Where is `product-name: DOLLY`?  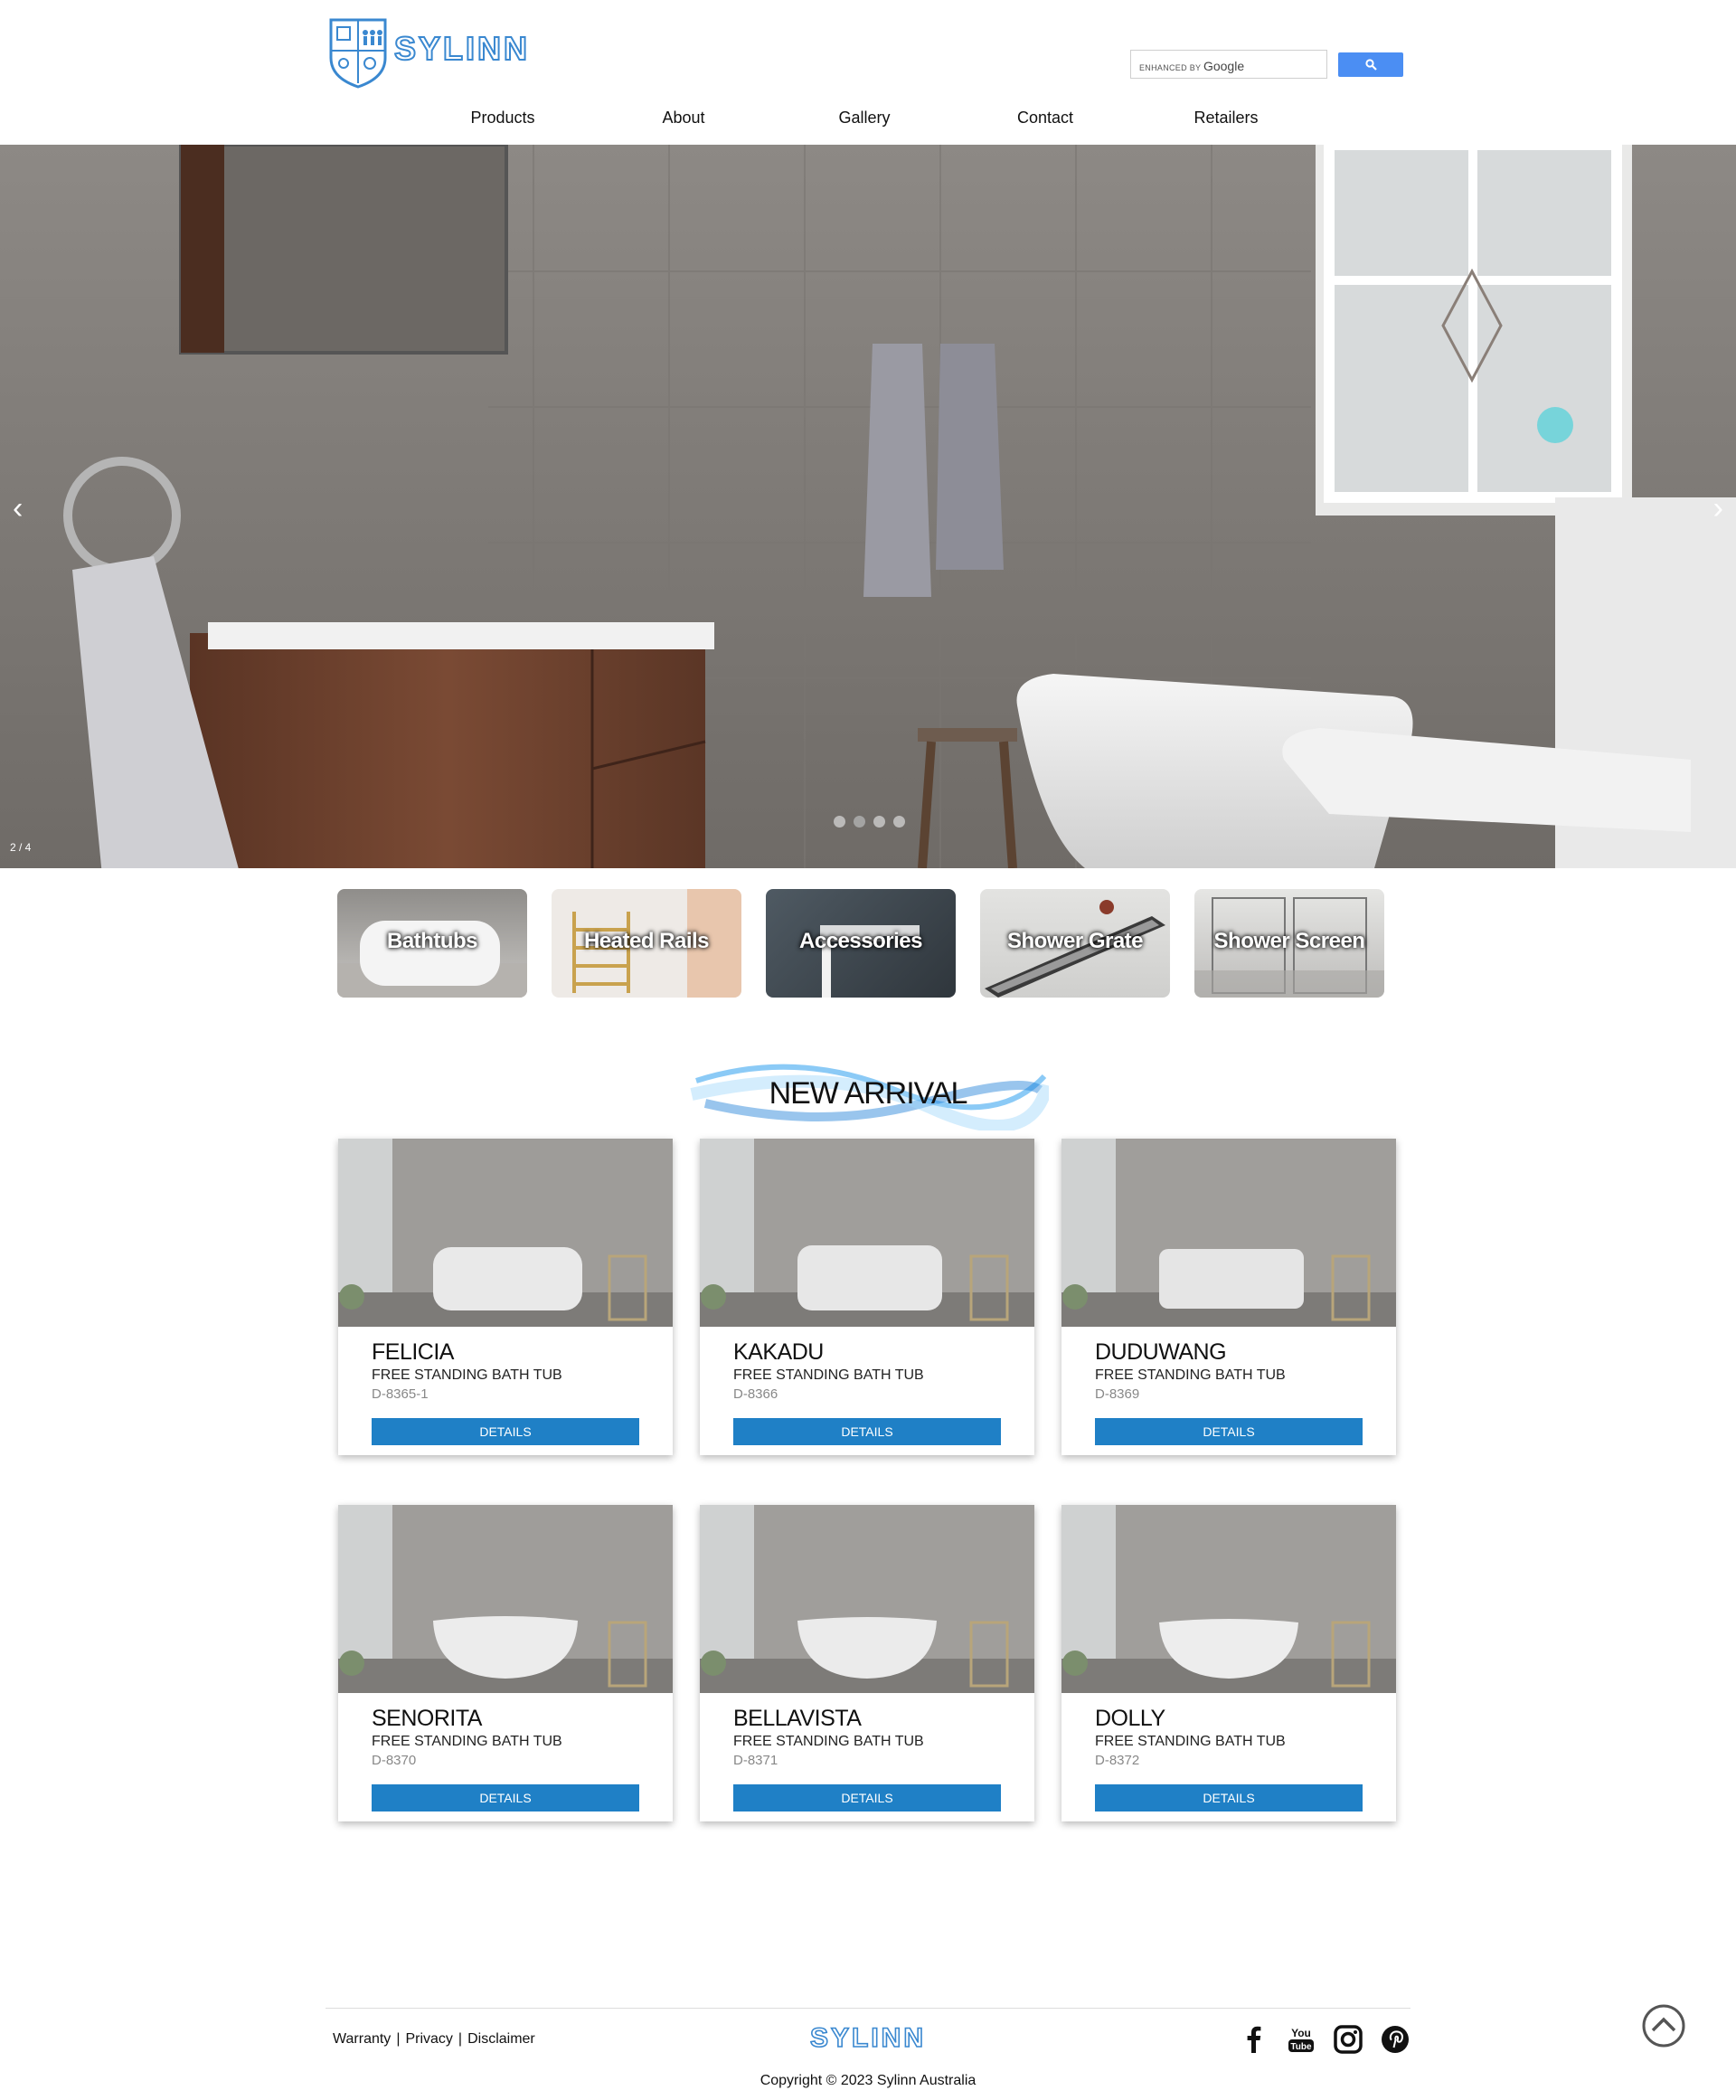
product-name: DOLLY is located at coordinates (1130, 1718).